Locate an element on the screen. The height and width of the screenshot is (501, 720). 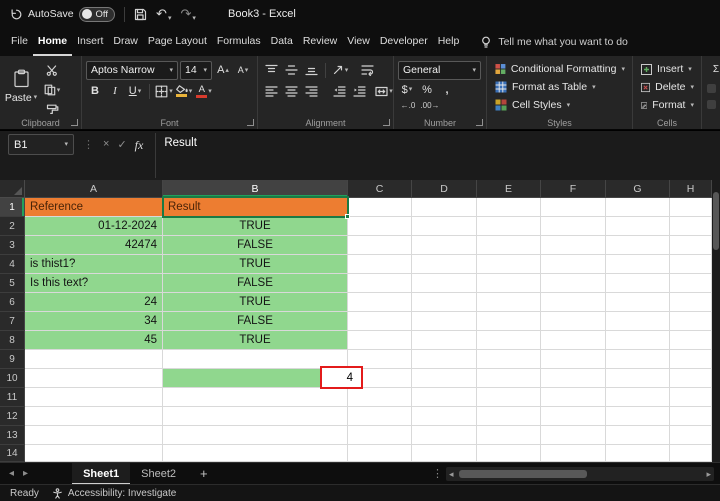
cell-B12 is located at coordinates (255, 416).